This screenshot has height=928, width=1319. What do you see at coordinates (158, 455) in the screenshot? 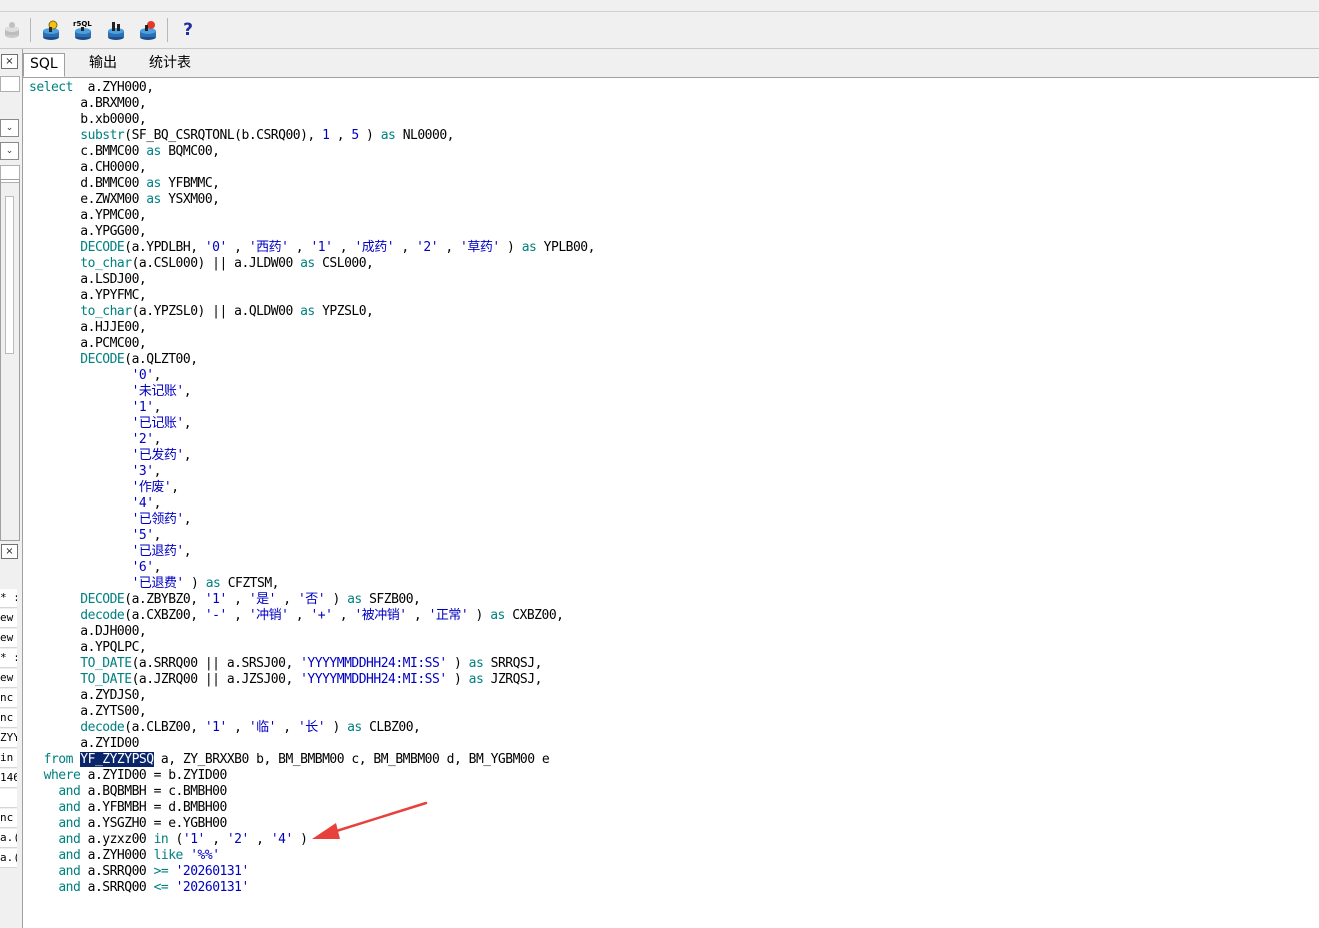
I see `sql-string: '已发药'` at bounding box center [158, 455].